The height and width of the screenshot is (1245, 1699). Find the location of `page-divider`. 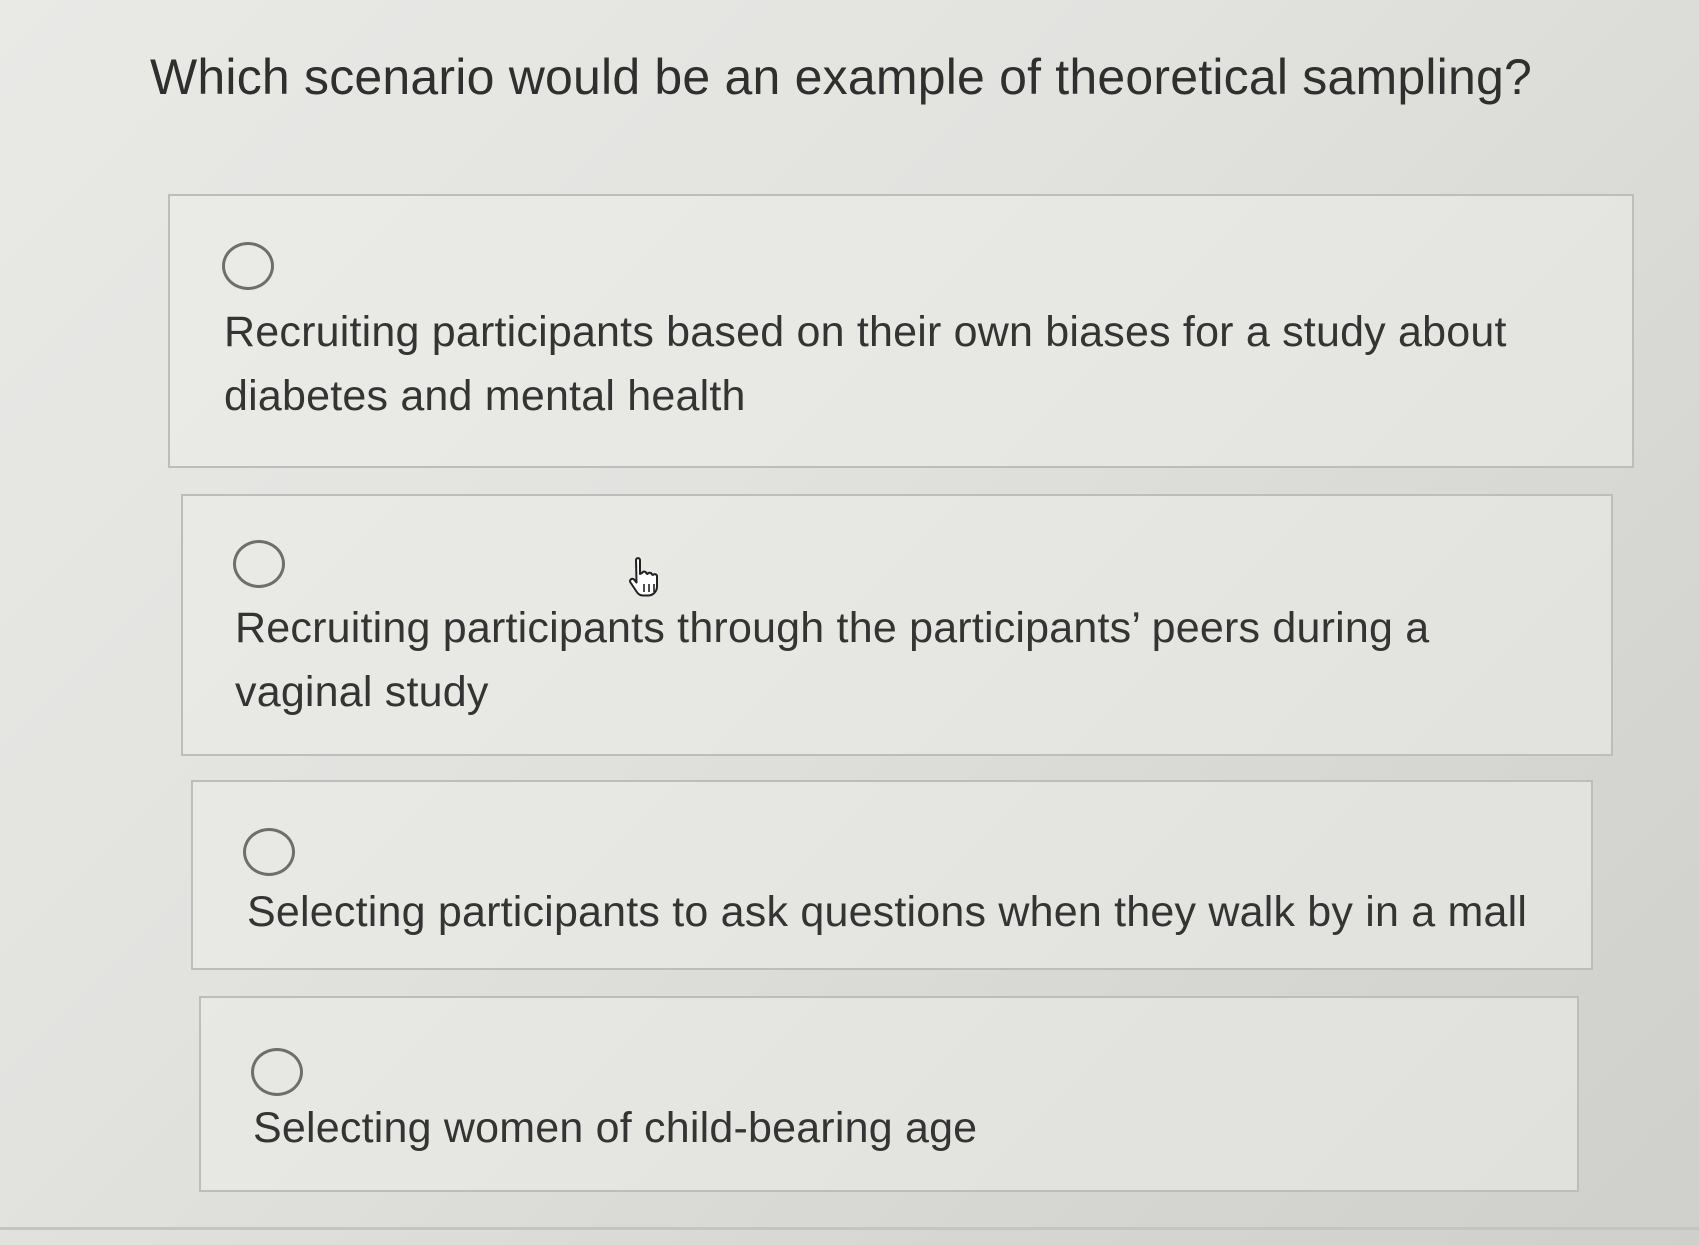

page-divider is located at coordinates (849, 1228).